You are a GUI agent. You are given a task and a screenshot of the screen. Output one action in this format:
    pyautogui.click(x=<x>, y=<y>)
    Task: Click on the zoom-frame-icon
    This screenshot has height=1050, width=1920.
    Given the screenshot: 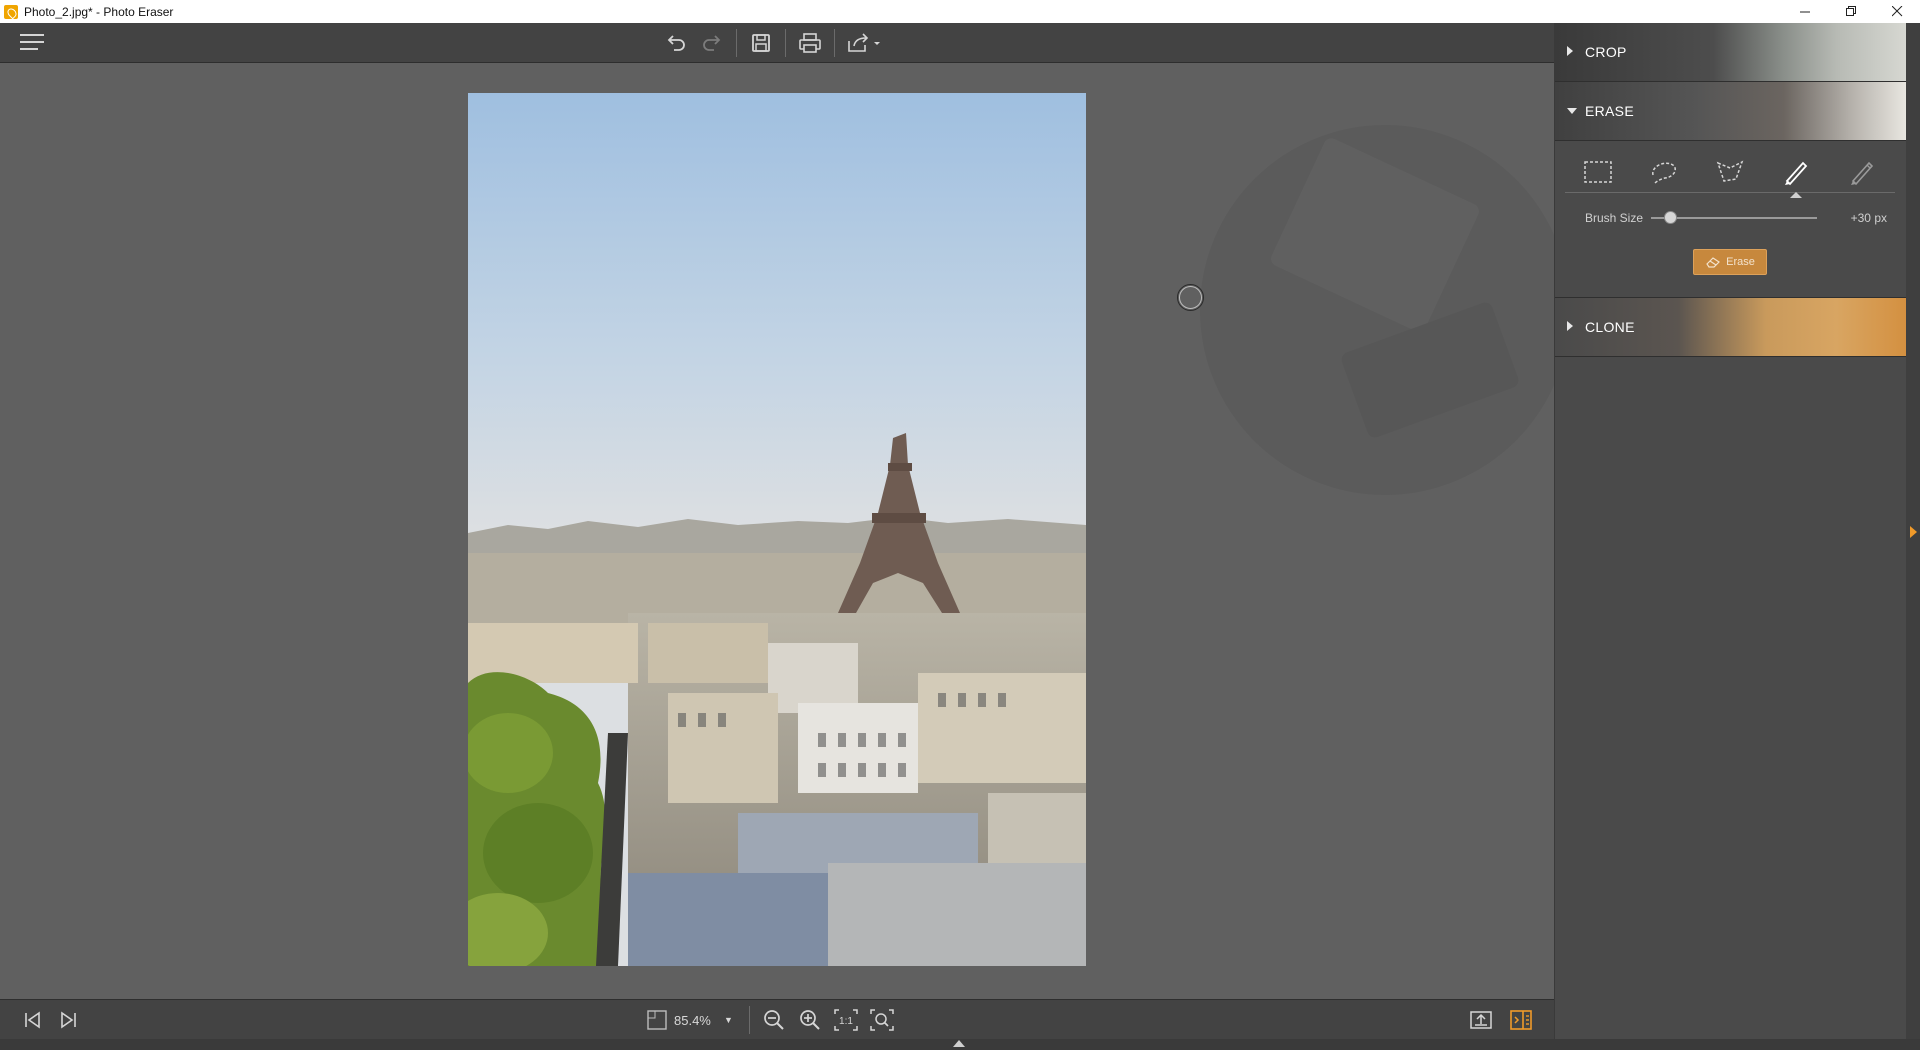 What is the action you would take?
    pyautogui.click(x=657, y=1020)
    